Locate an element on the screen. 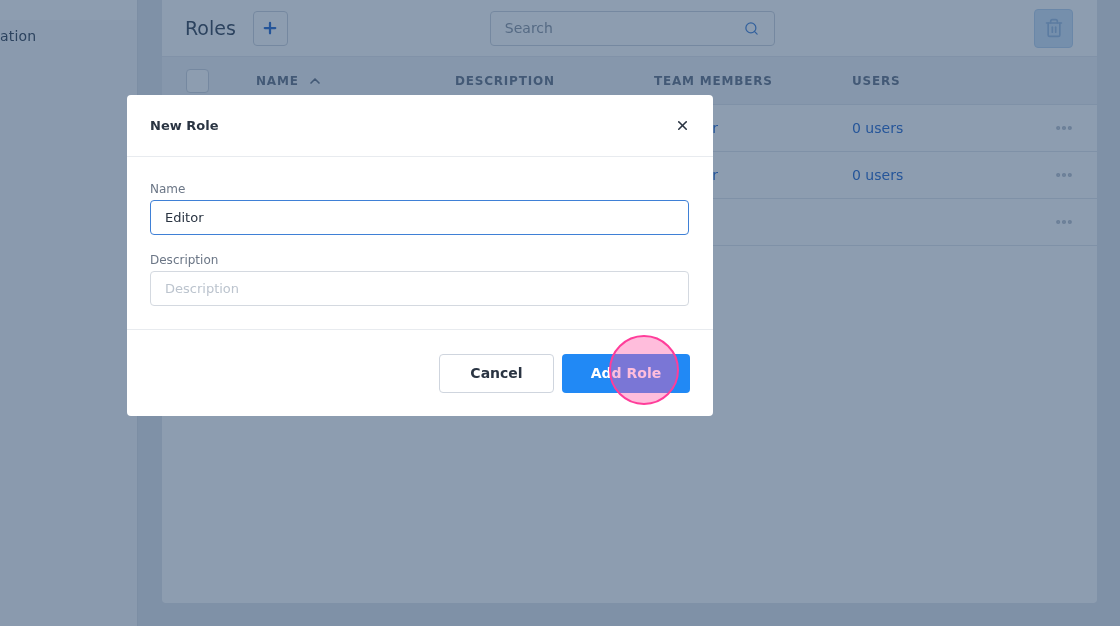 This screenshot has height=626, width=1120. column-header: TEAM MEMBERS is located at coordinates (713, 80).